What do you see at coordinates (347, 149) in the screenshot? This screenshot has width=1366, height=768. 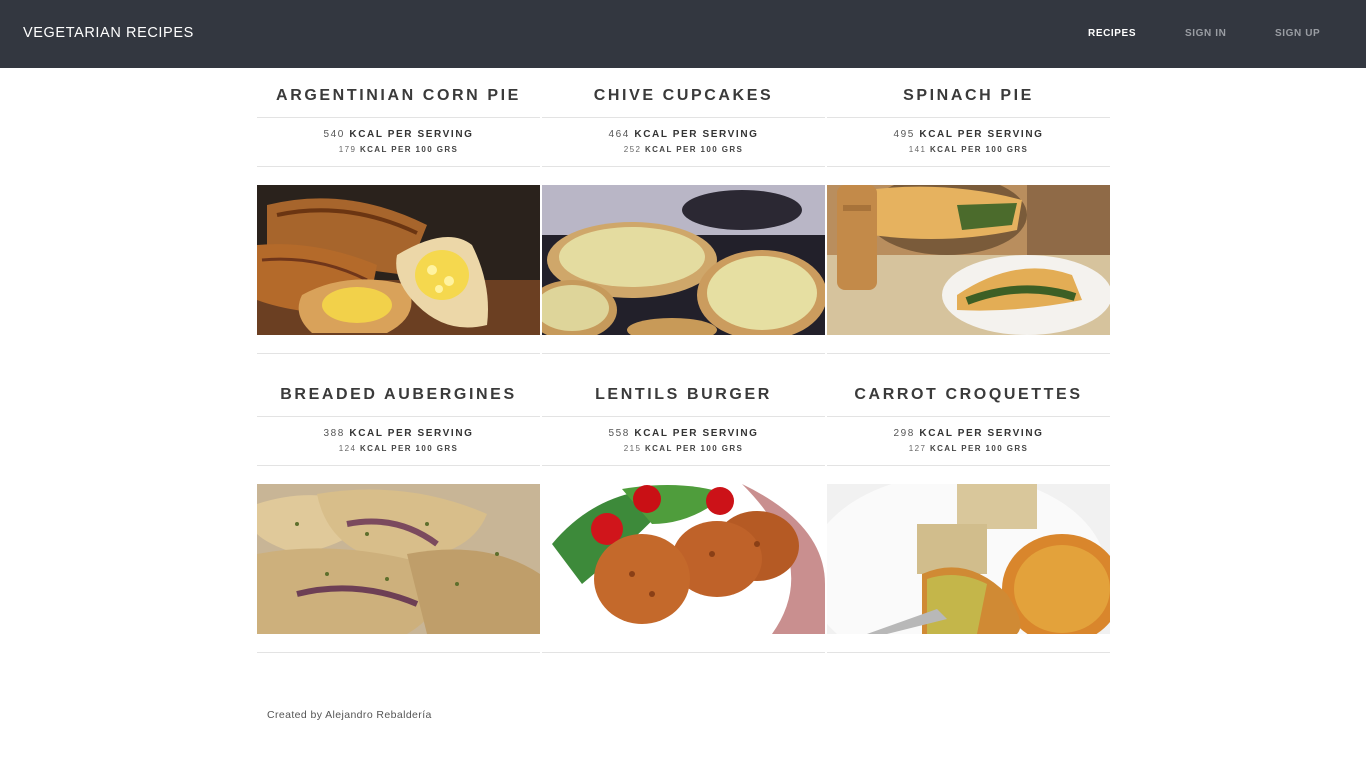 I see `kcal-100-value: 179` at bounding box center [347, 149].